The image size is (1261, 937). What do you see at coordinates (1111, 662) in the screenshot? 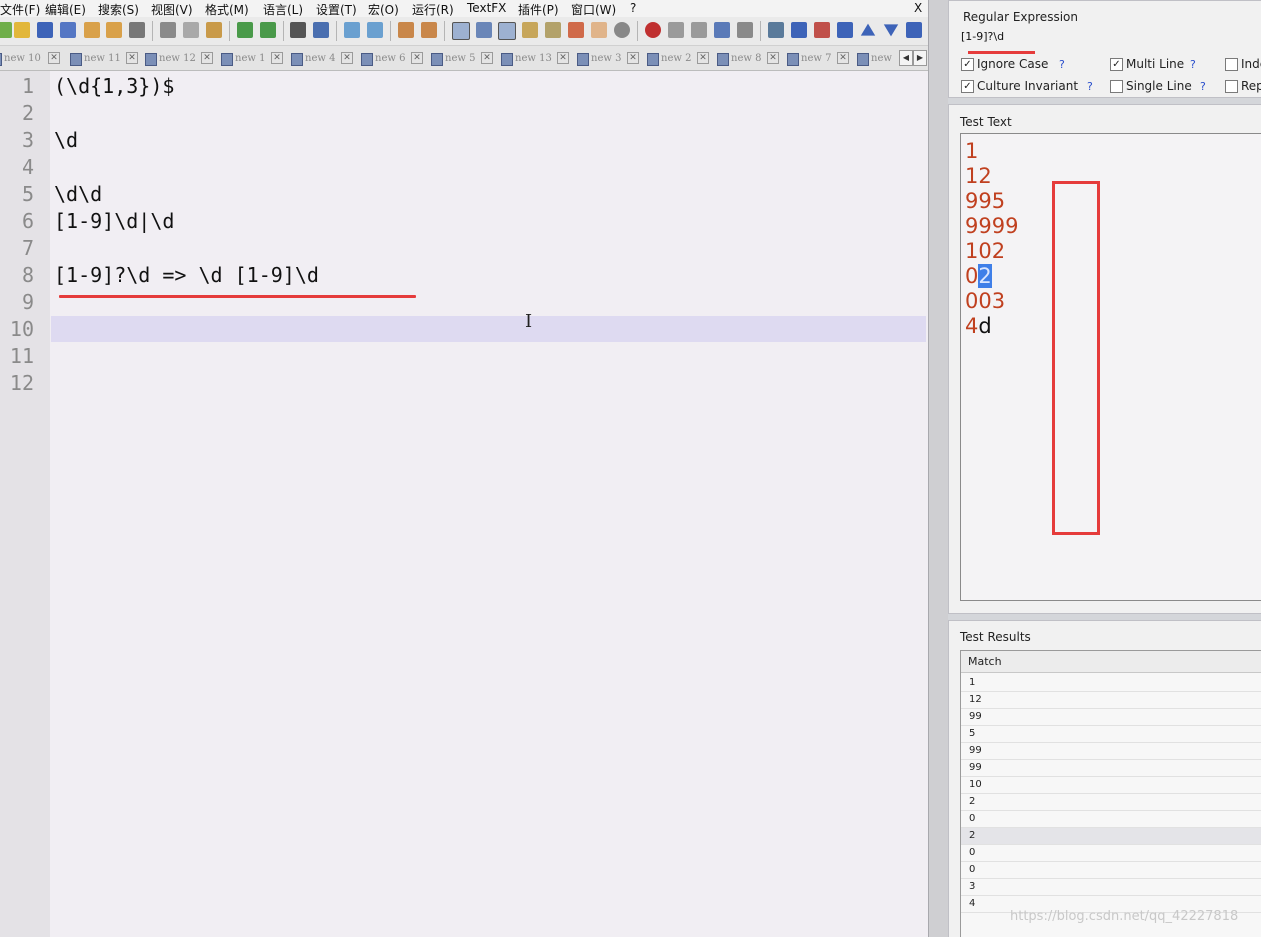
I see `results-column-header: Match` at bounding box center [1111, 662].